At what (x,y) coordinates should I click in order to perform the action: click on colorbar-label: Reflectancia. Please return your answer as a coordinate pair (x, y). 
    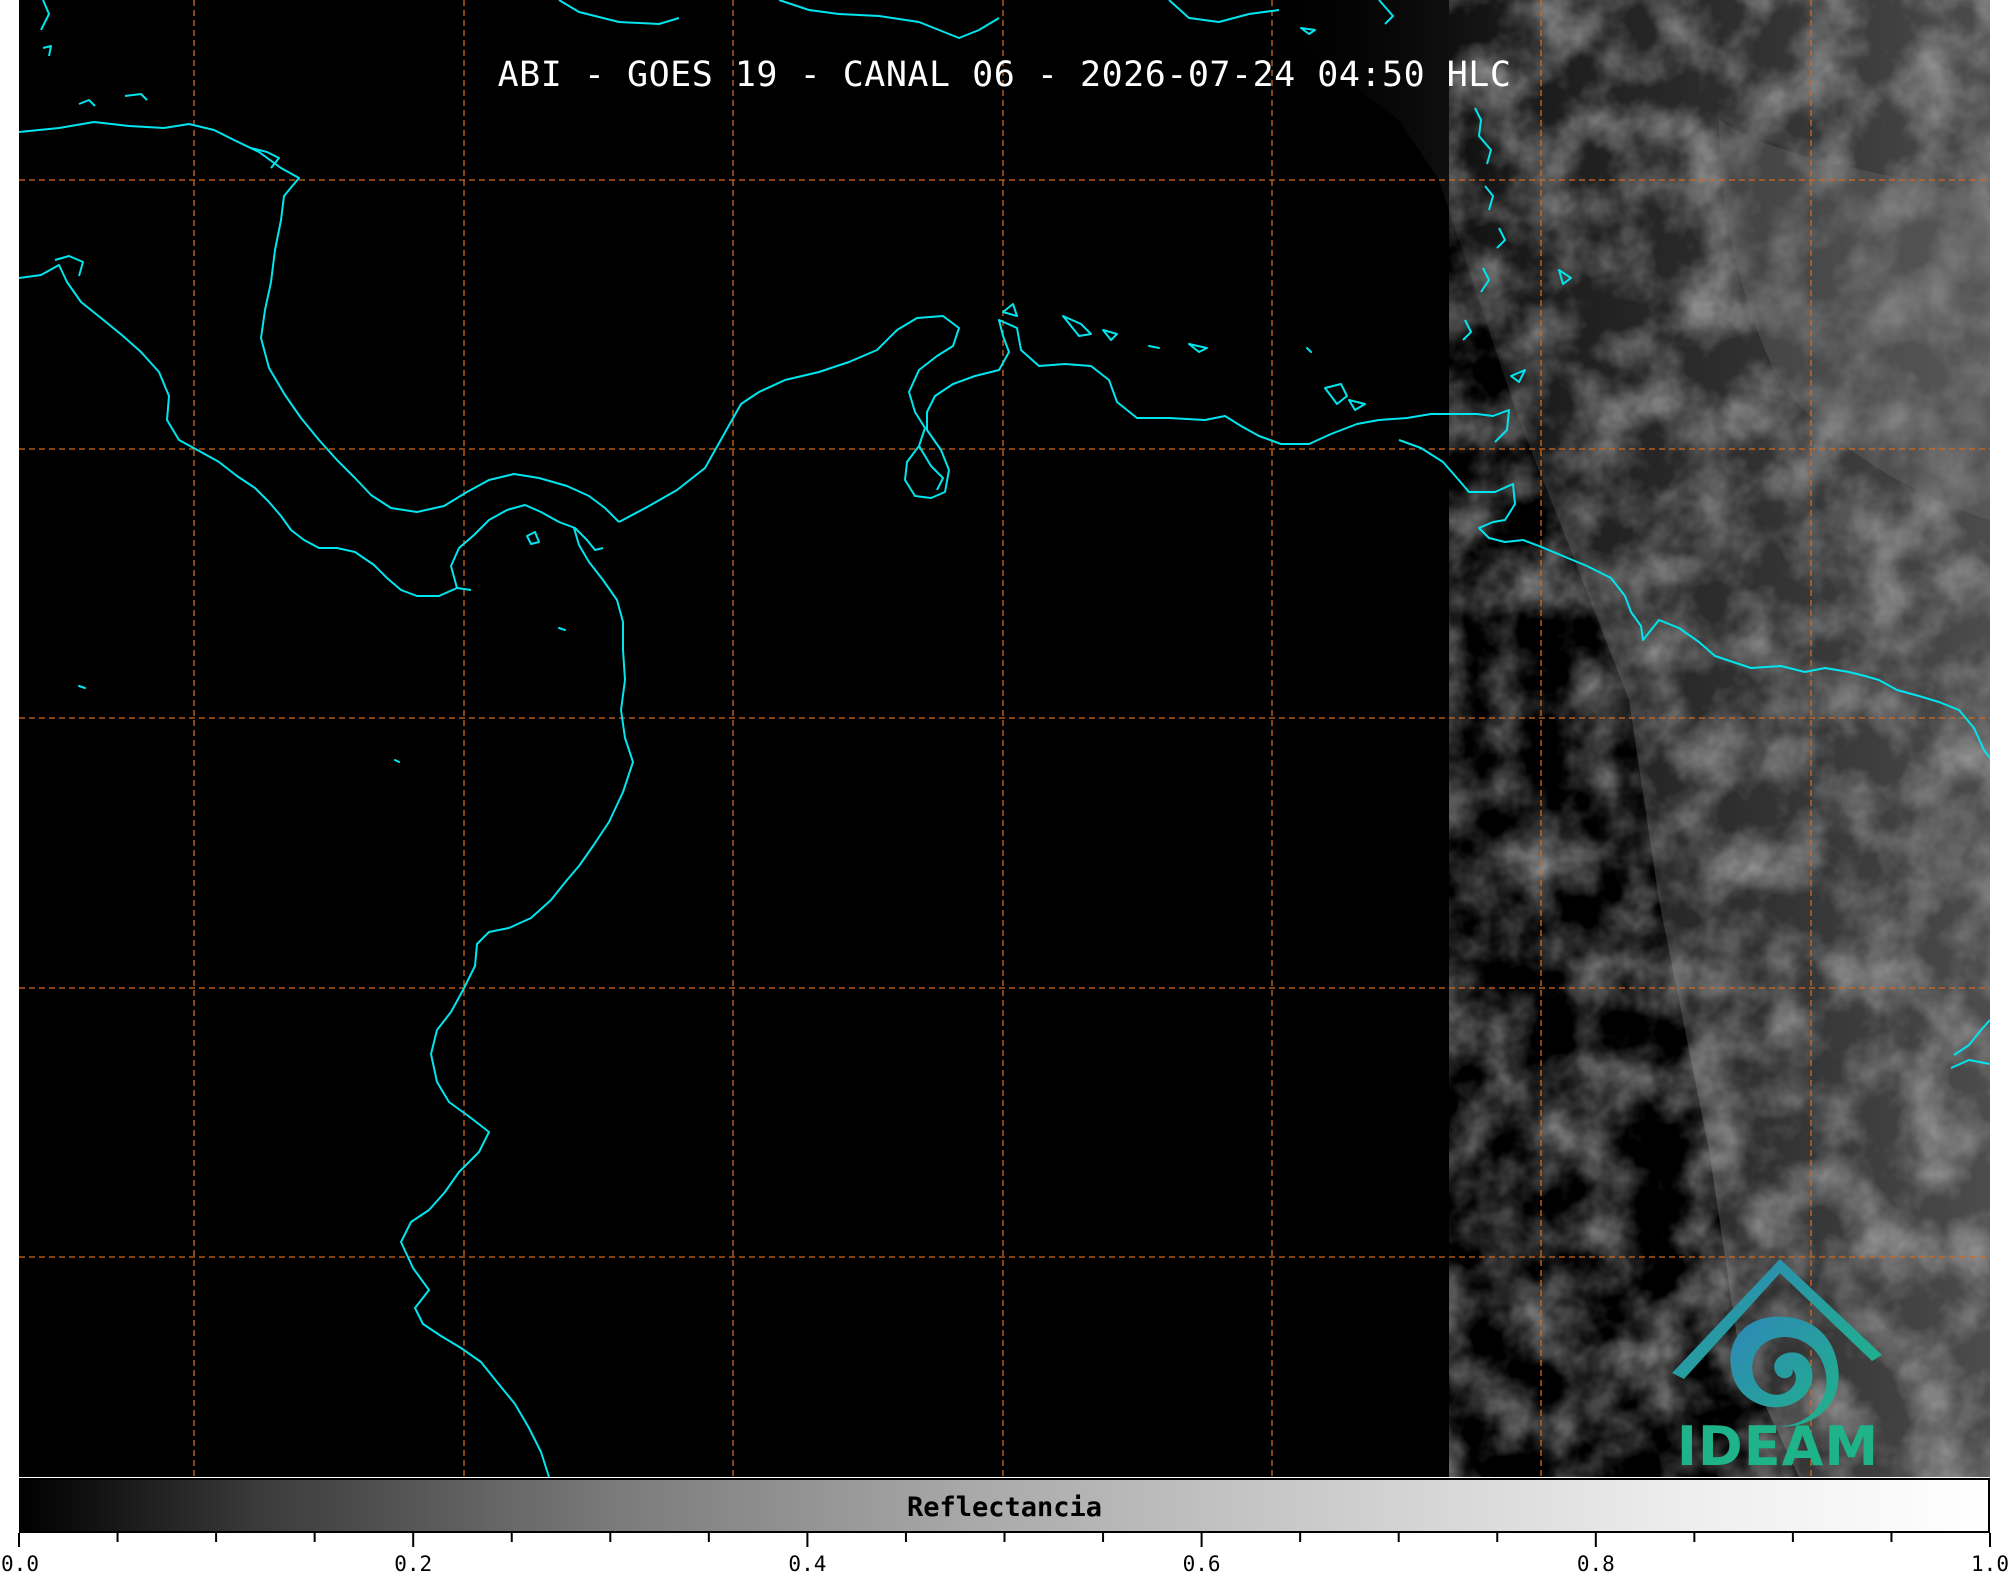
    Looking at the image, I should click on (1004, 1507).